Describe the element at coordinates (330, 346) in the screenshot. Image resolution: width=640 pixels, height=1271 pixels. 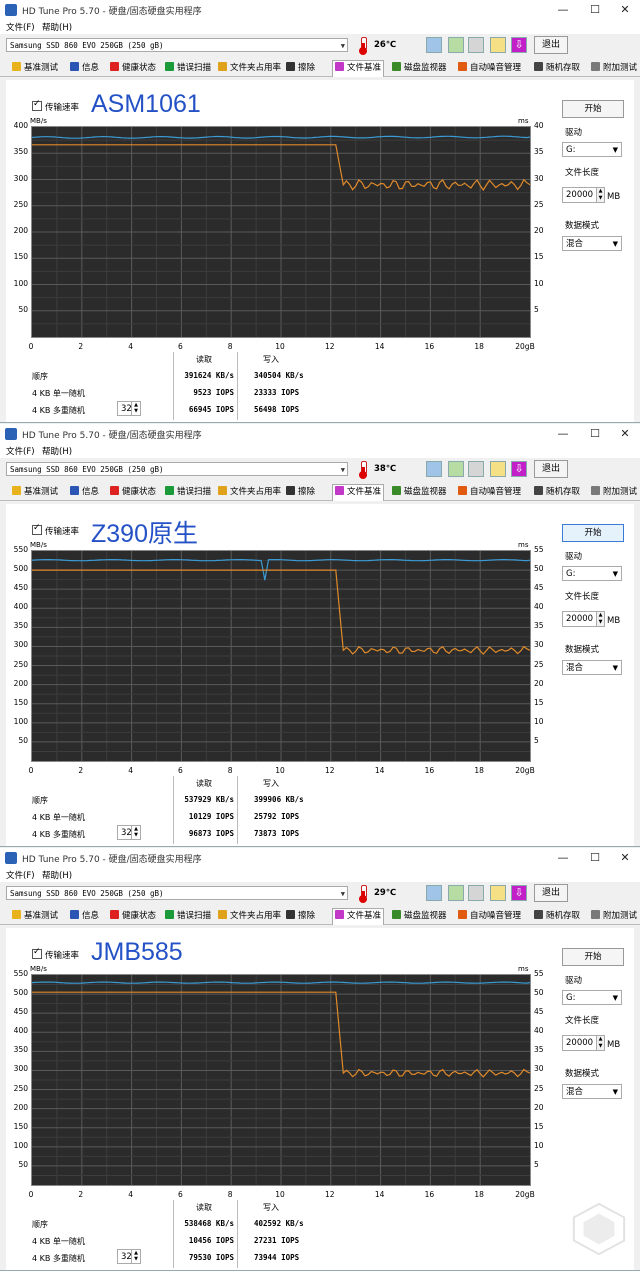
I see `x-tick: 12` at that location.